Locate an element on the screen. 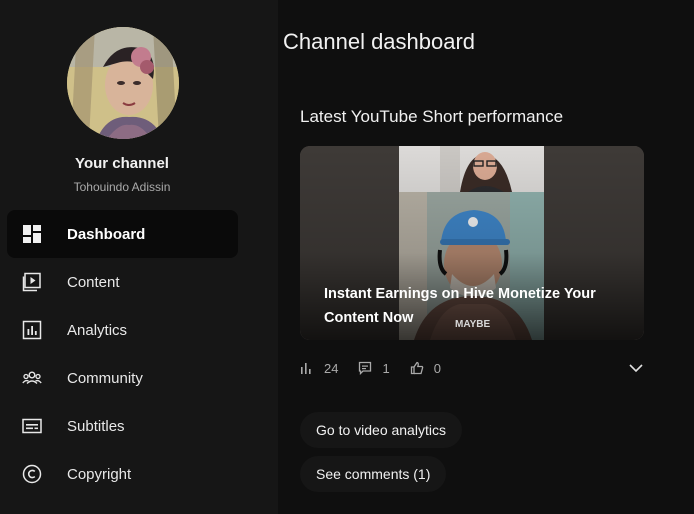  avatar-illustration is located at coordinates (123, 83).